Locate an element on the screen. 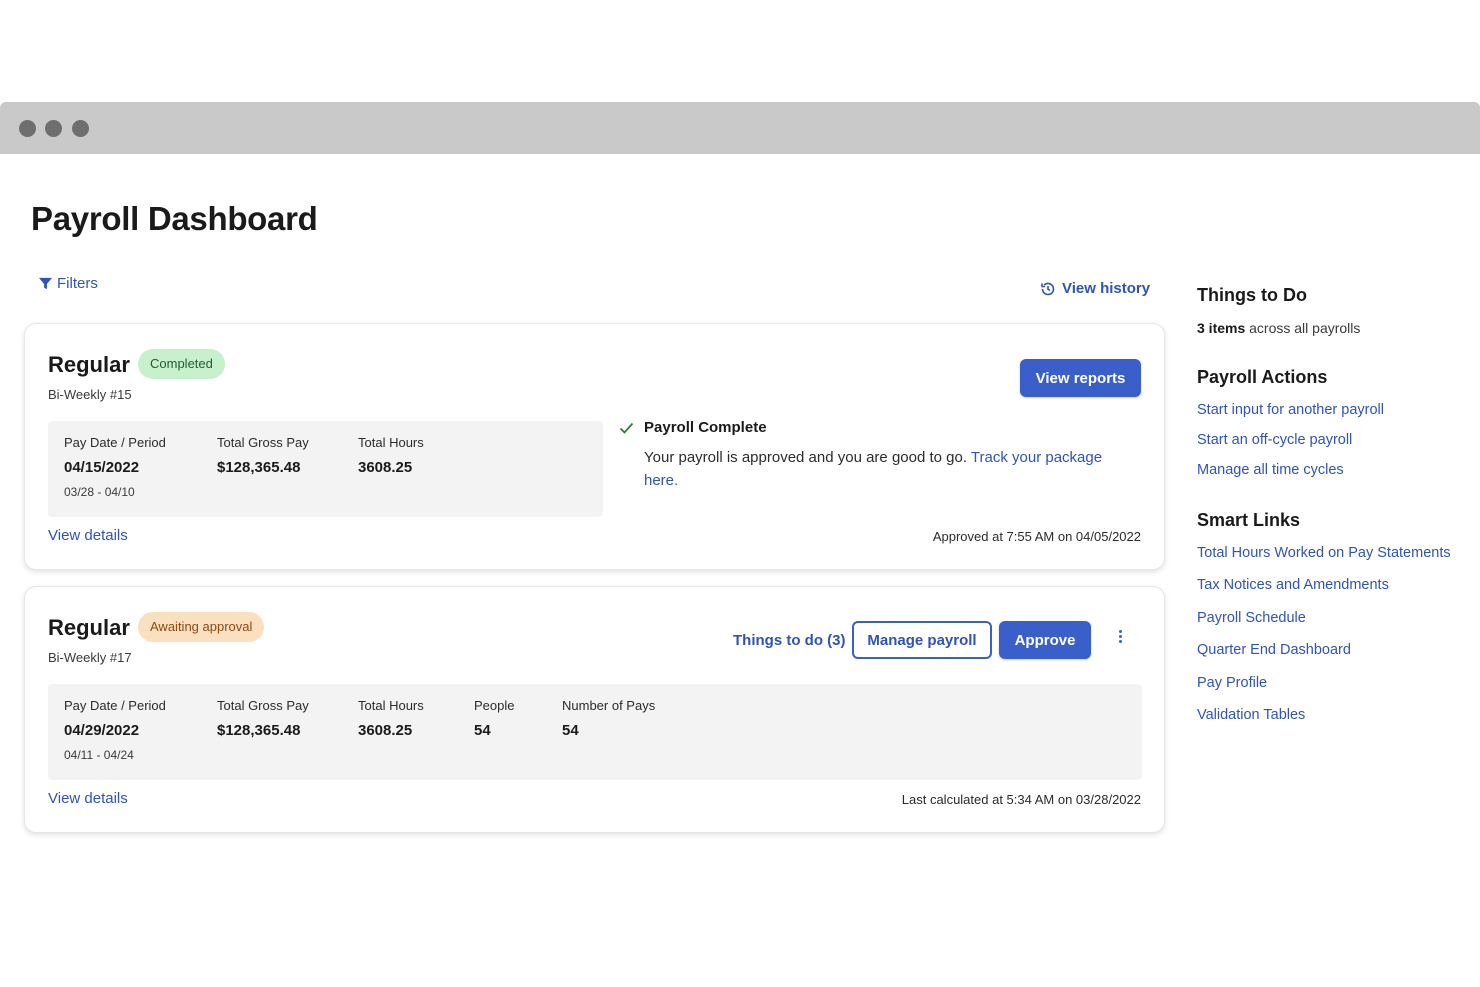 The image size is (1480, 987). complete-title: Payroll Complete is located at coordinates (874, 427).